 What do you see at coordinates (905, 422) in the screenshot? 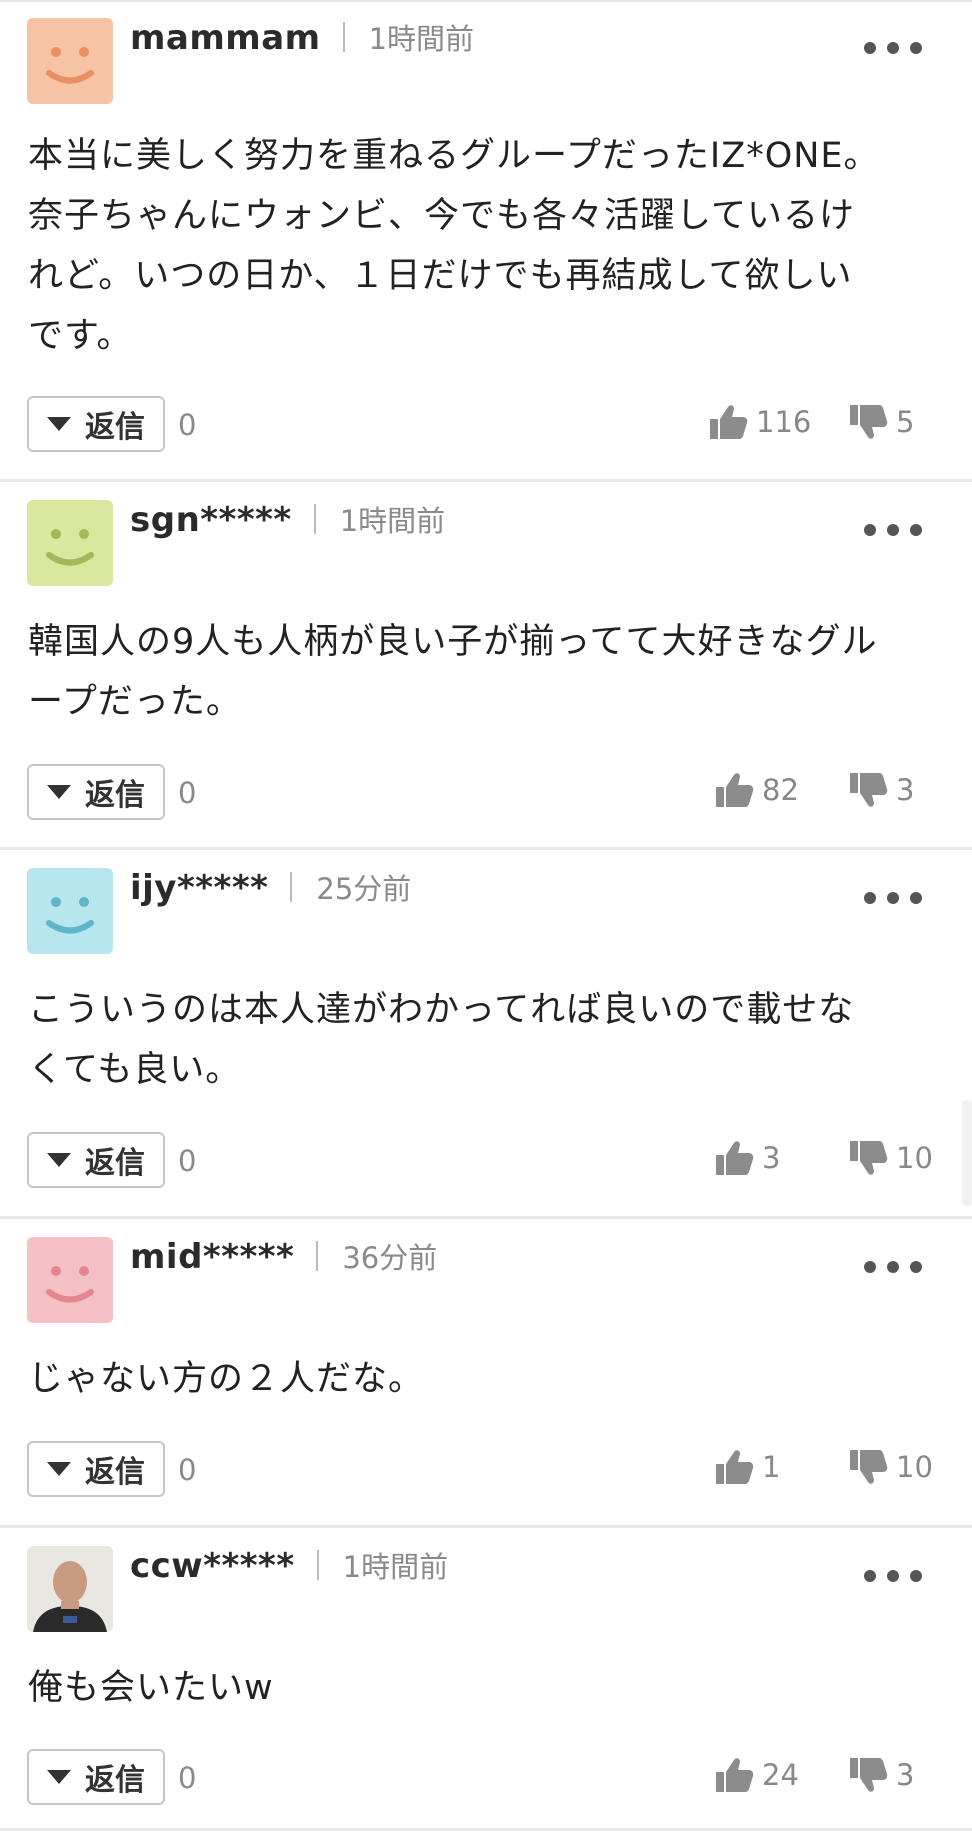
I see `dislike-count: 5` at bounding box center [905, 422].